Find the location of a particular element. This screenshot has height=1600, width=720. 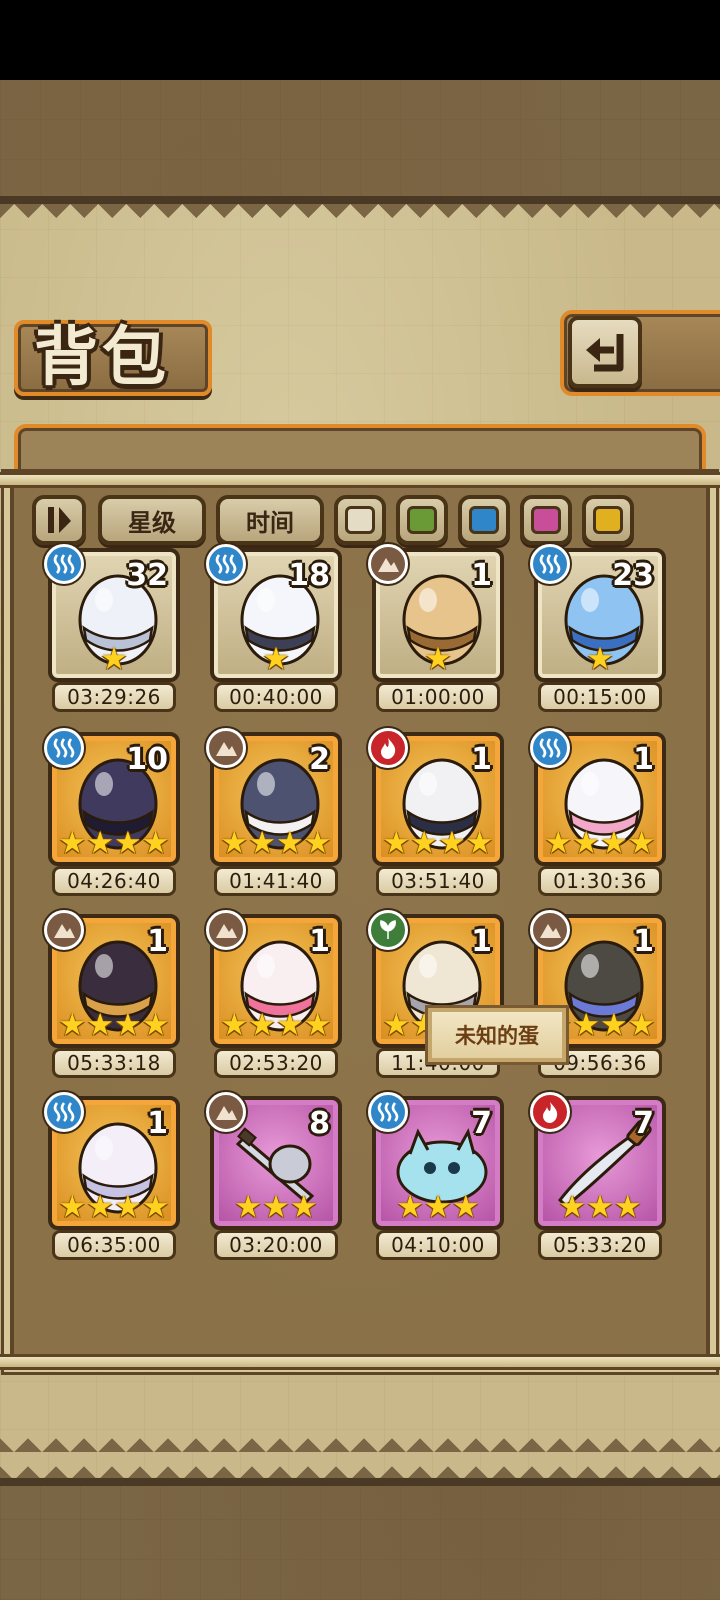

item-count: 18 is located at coordinates (309, 575).